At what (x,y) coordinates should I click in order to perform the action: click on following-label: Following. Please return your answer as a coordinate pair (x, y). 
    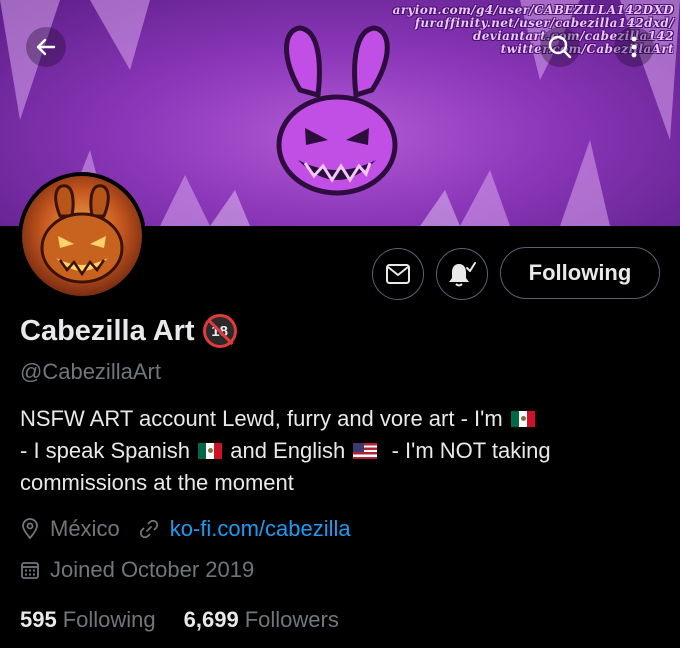
    Looking at the image, I should click on (109, 619).